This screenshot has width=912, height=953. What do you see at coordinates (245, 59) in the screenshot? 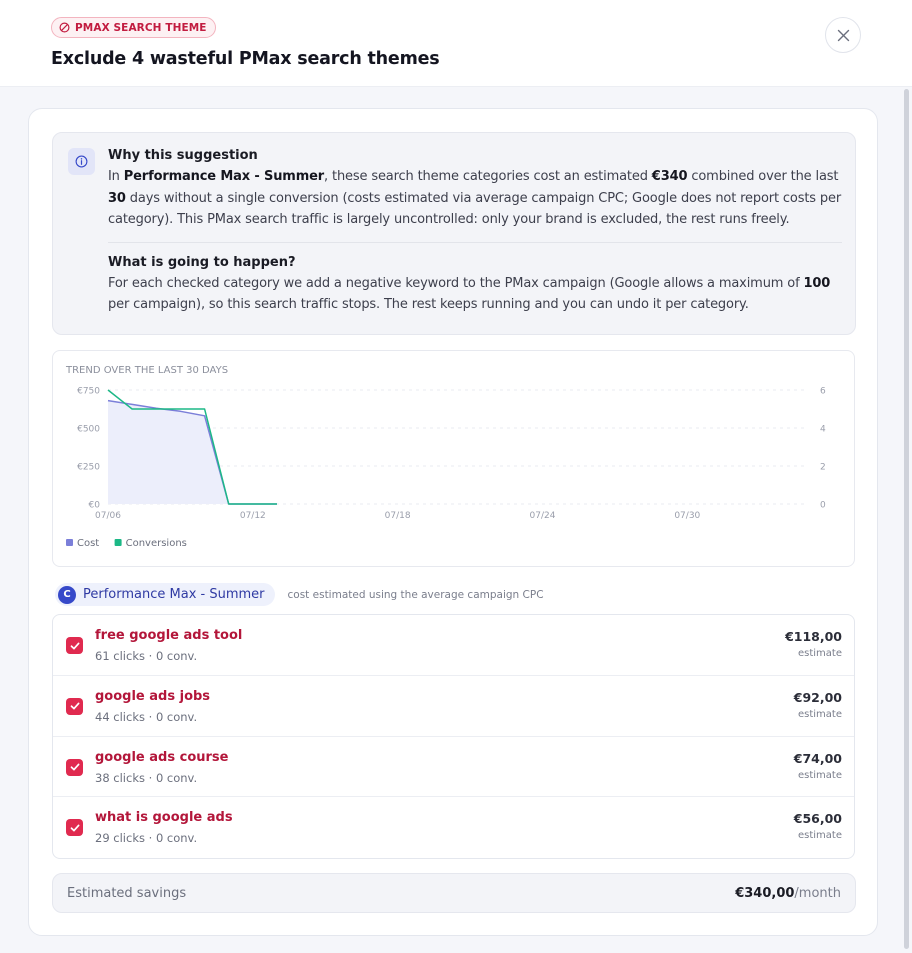
I see `dialog-title: Exclude 4 wasteful PMax search themes` at bounding box center [245, 59].